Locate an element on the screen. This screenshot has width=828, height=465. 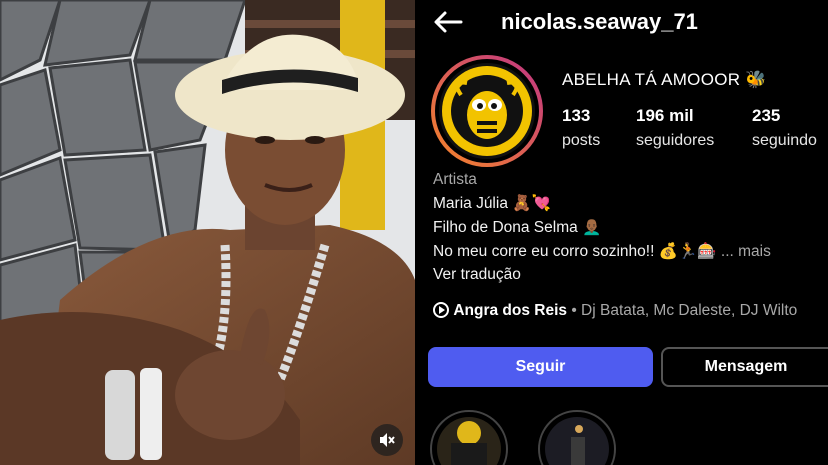
translate-link: Ver tradução is located at coordinates (477, 275).